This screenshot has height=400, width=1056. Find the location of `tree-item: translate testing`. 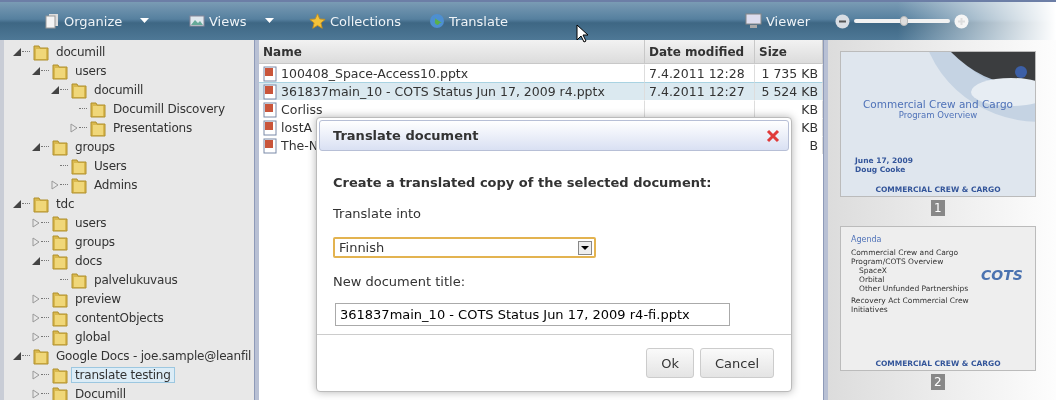

tree-item: translate testing is located at coordinates (123, 374).